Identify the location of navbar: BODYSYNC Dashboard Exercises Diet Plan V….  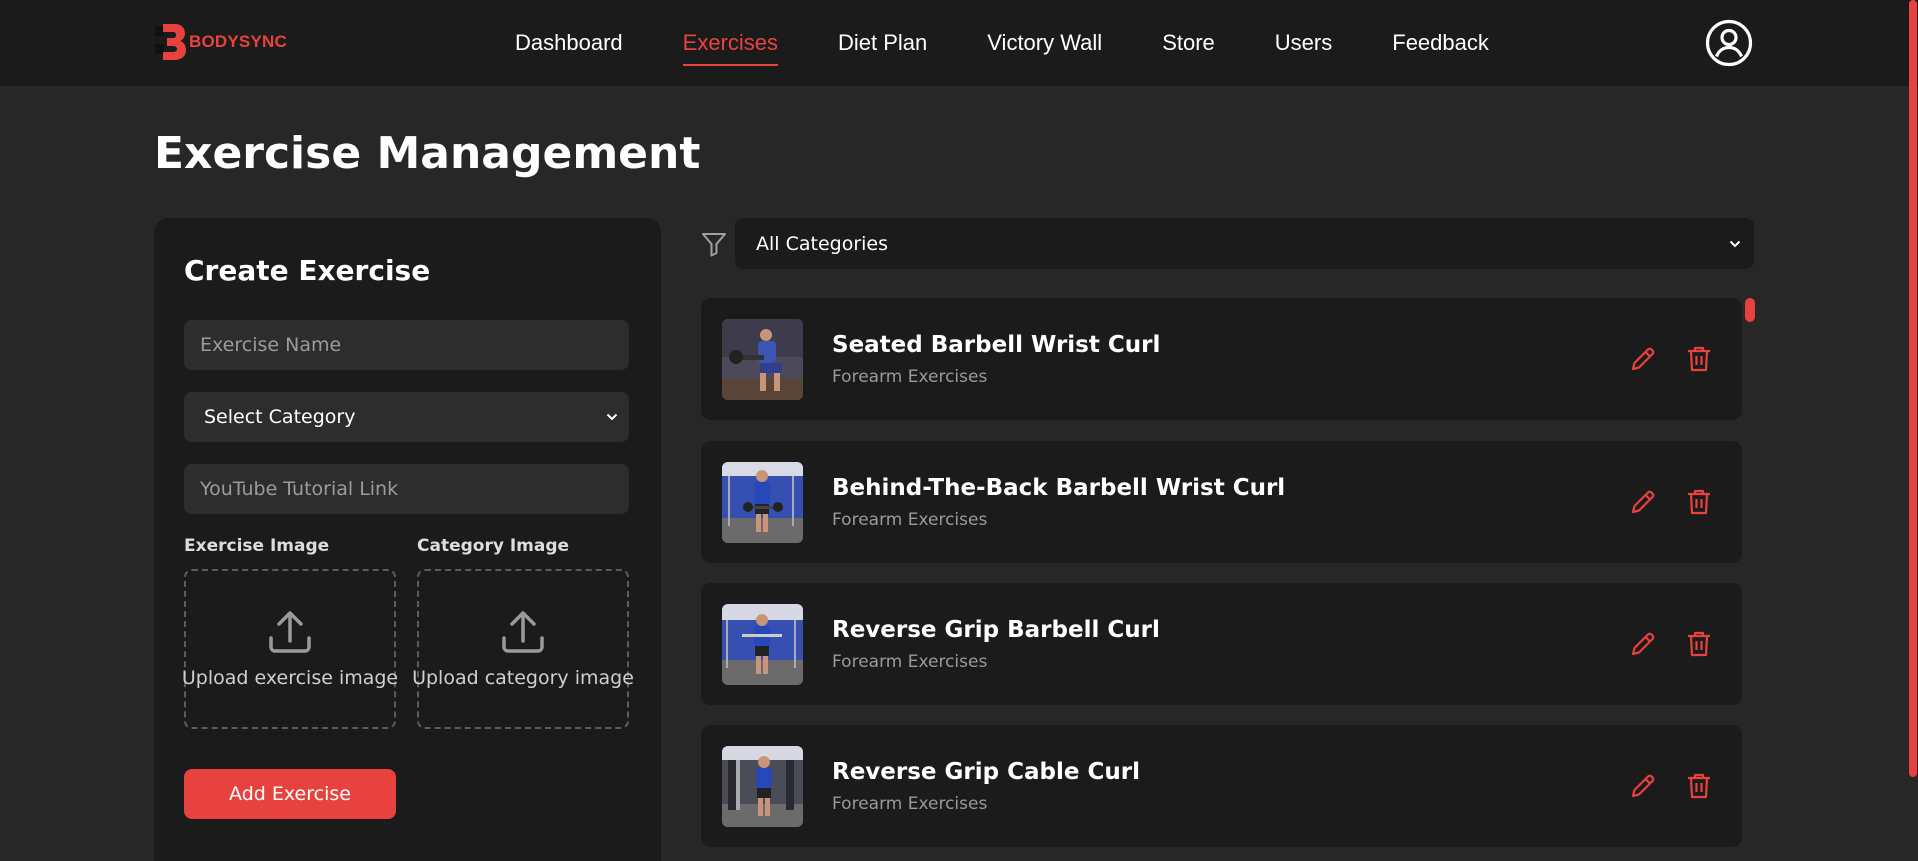
(959, 43).